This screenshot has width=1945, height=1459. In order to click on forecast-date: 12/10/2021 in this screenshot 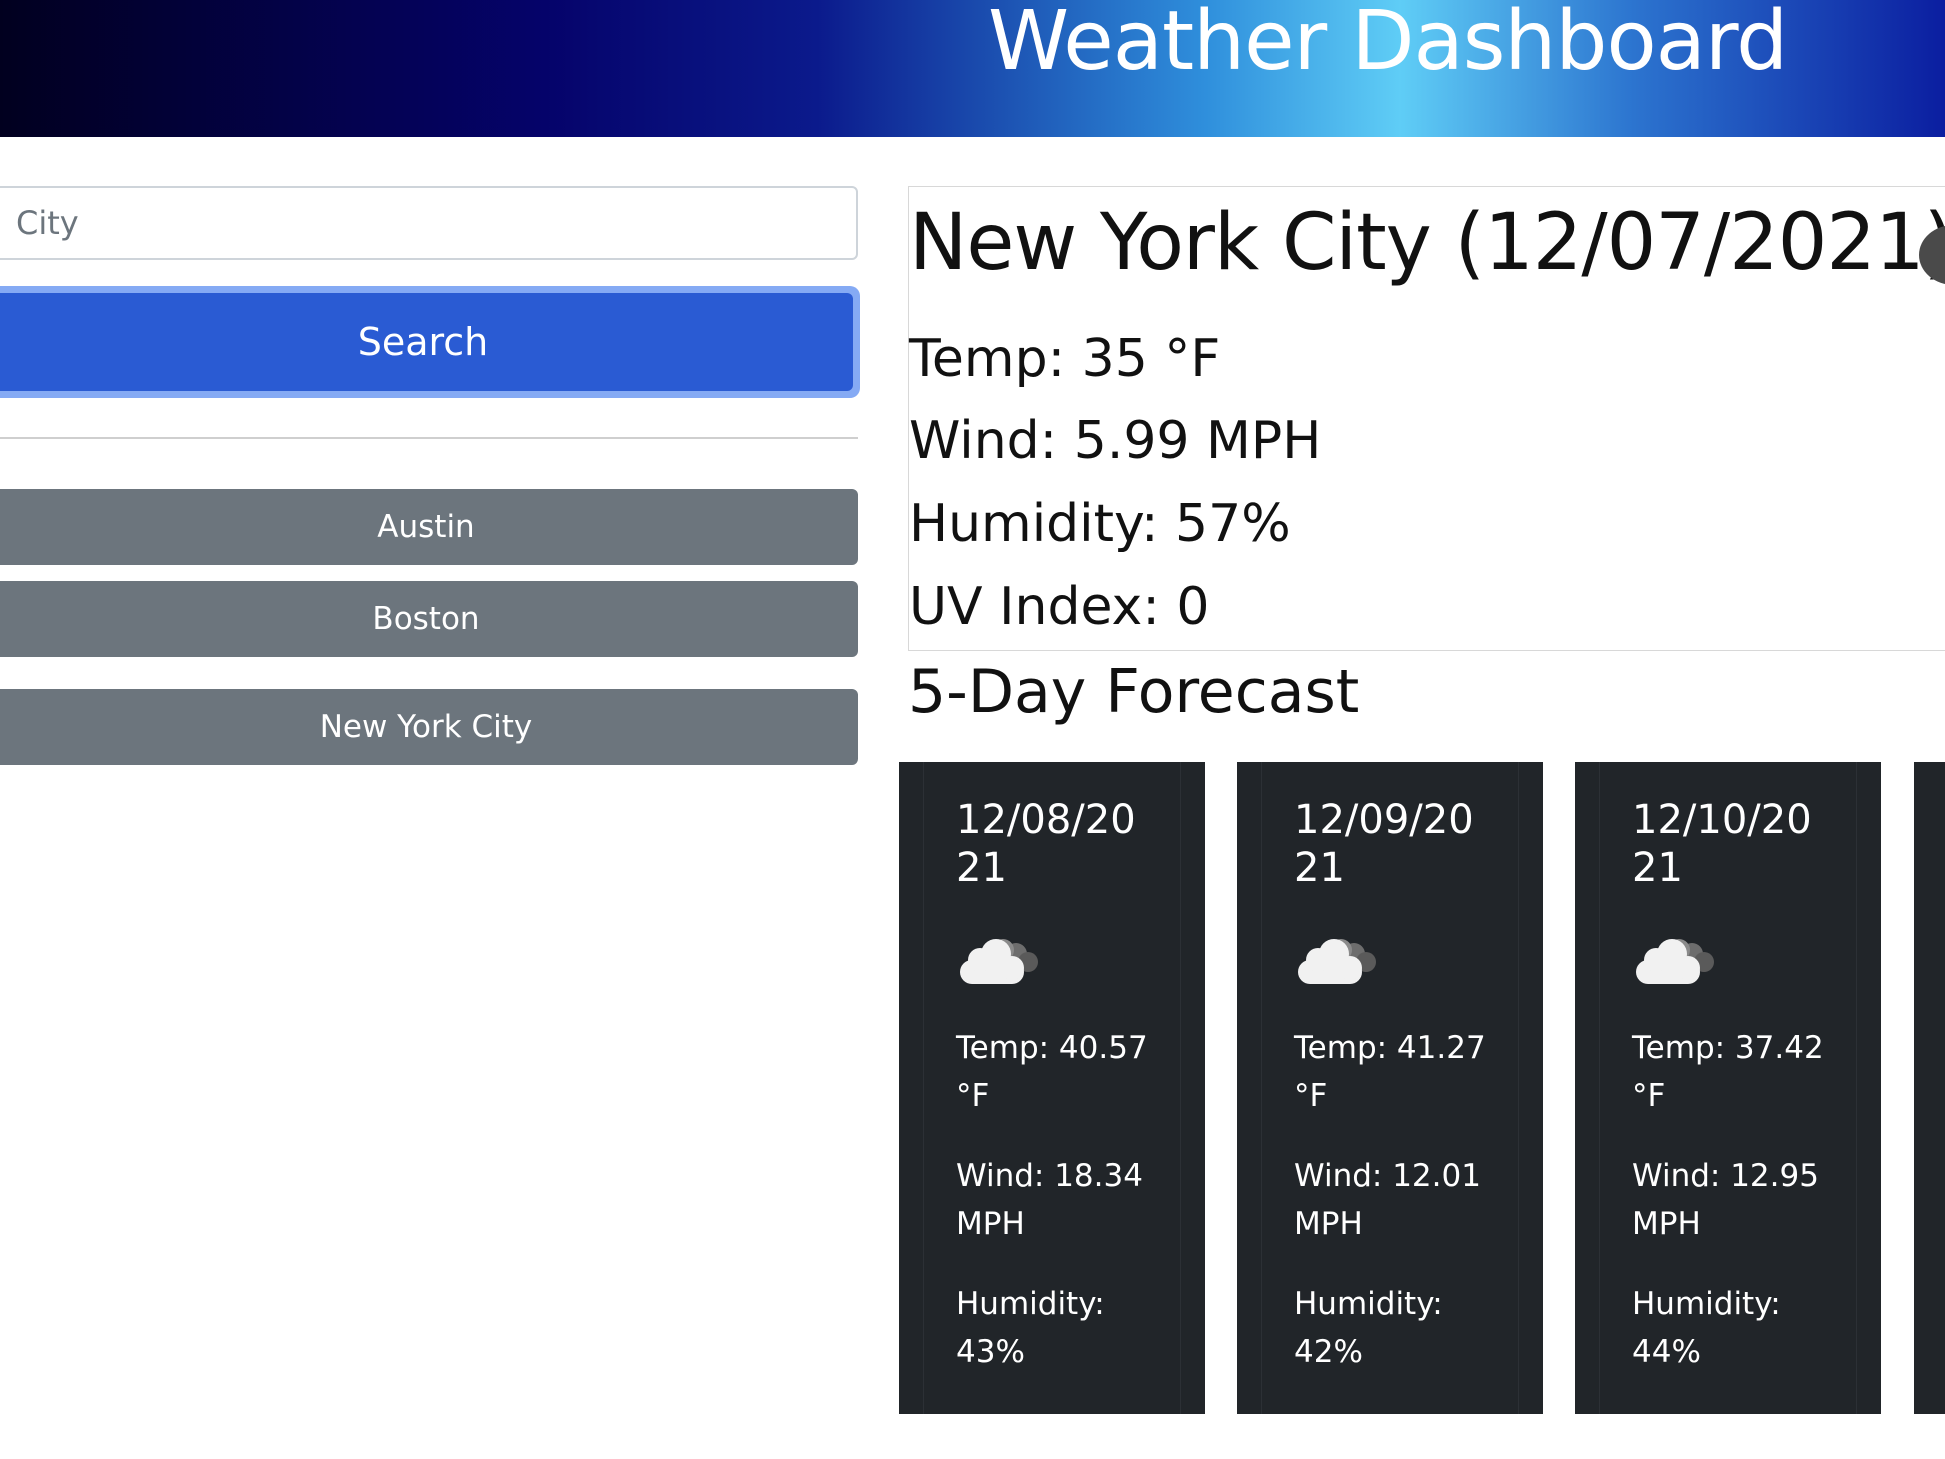, I will do `click(1722, 844)`.